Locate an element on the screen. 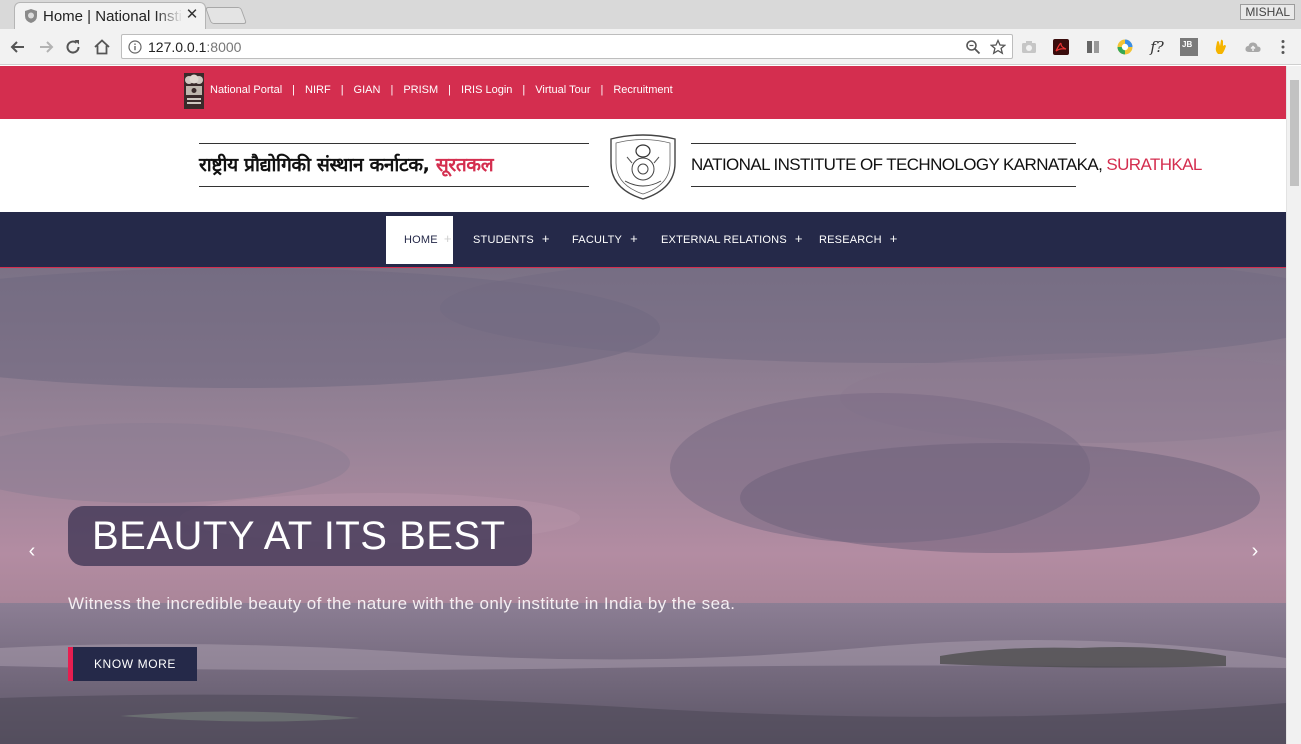  link-gian: GIAN is located at coordinates (367, 90).